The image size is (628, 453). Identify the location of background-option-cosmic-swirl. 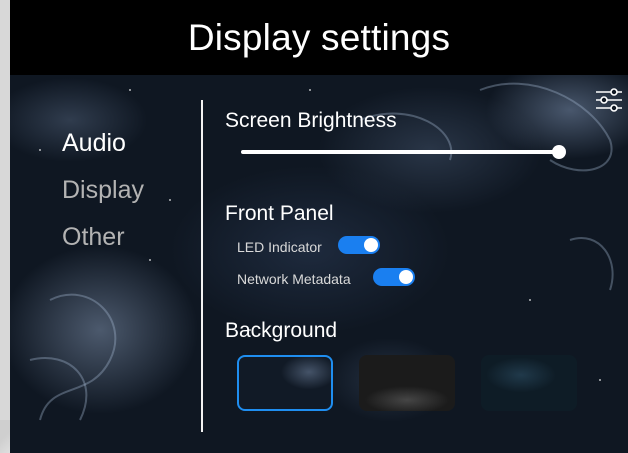
(285, 383).